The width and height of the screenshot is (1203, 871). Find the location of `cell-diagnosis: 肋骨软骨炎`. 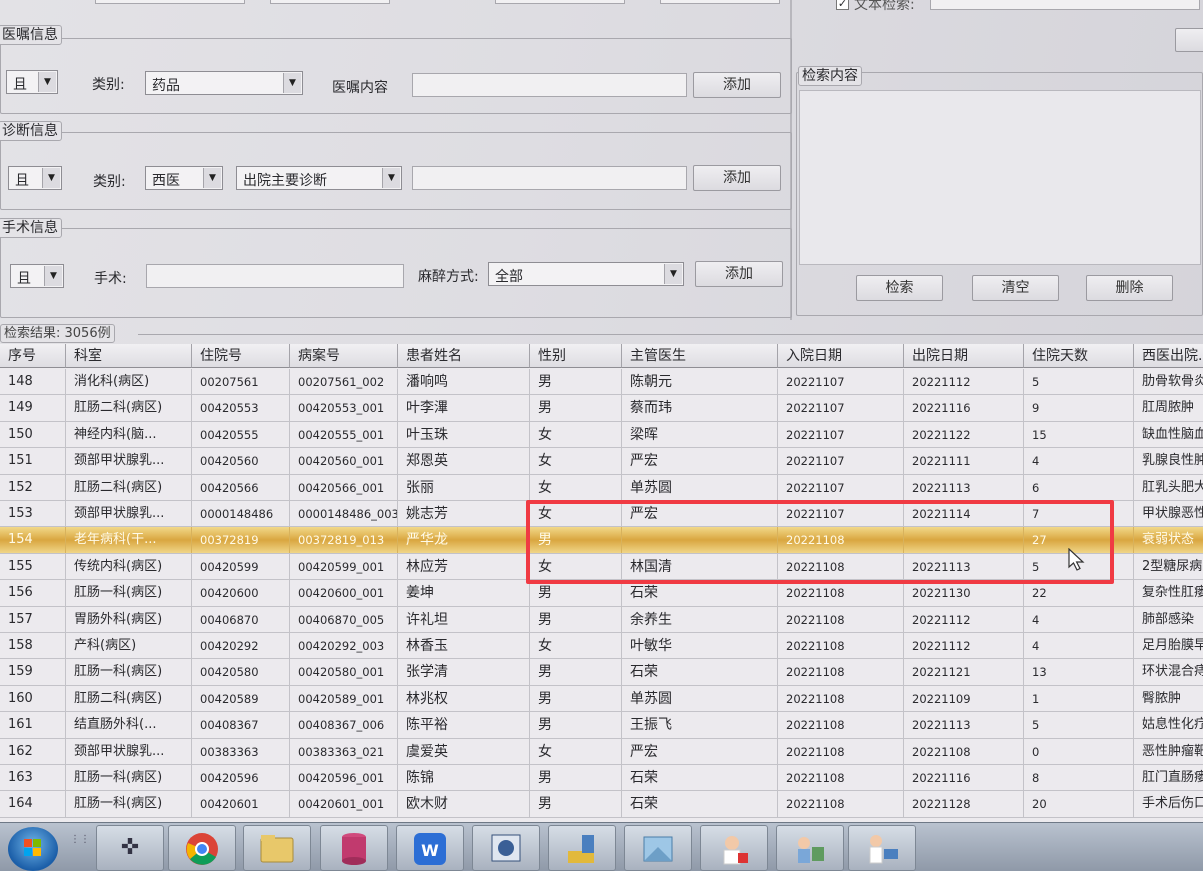

cell-diagnosis: 肋骨软骨炎 is located at coordinates (1168, 381).